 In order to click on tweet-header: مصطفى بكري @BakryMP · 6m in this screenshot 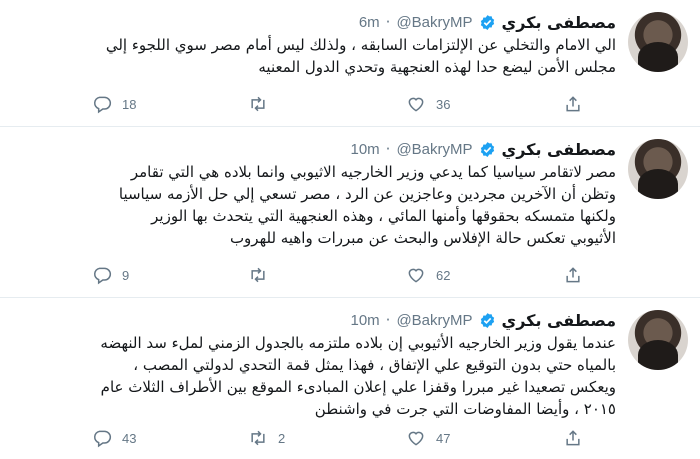, I will do `click(487, 22)`.